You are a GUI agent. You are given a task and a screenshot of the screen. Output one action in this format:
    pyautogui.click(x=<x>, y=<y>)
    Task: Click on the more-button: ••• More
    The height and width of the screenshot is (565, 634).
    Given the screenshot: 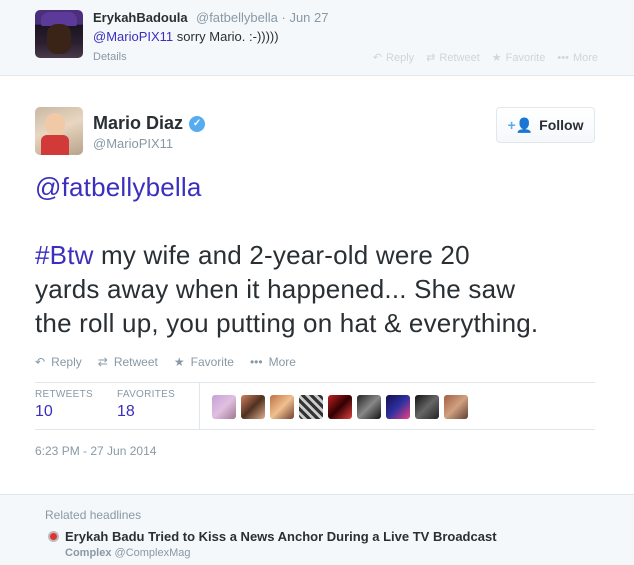 What is the action you would take?
    pyautogui.click(x=273, y=362)
    